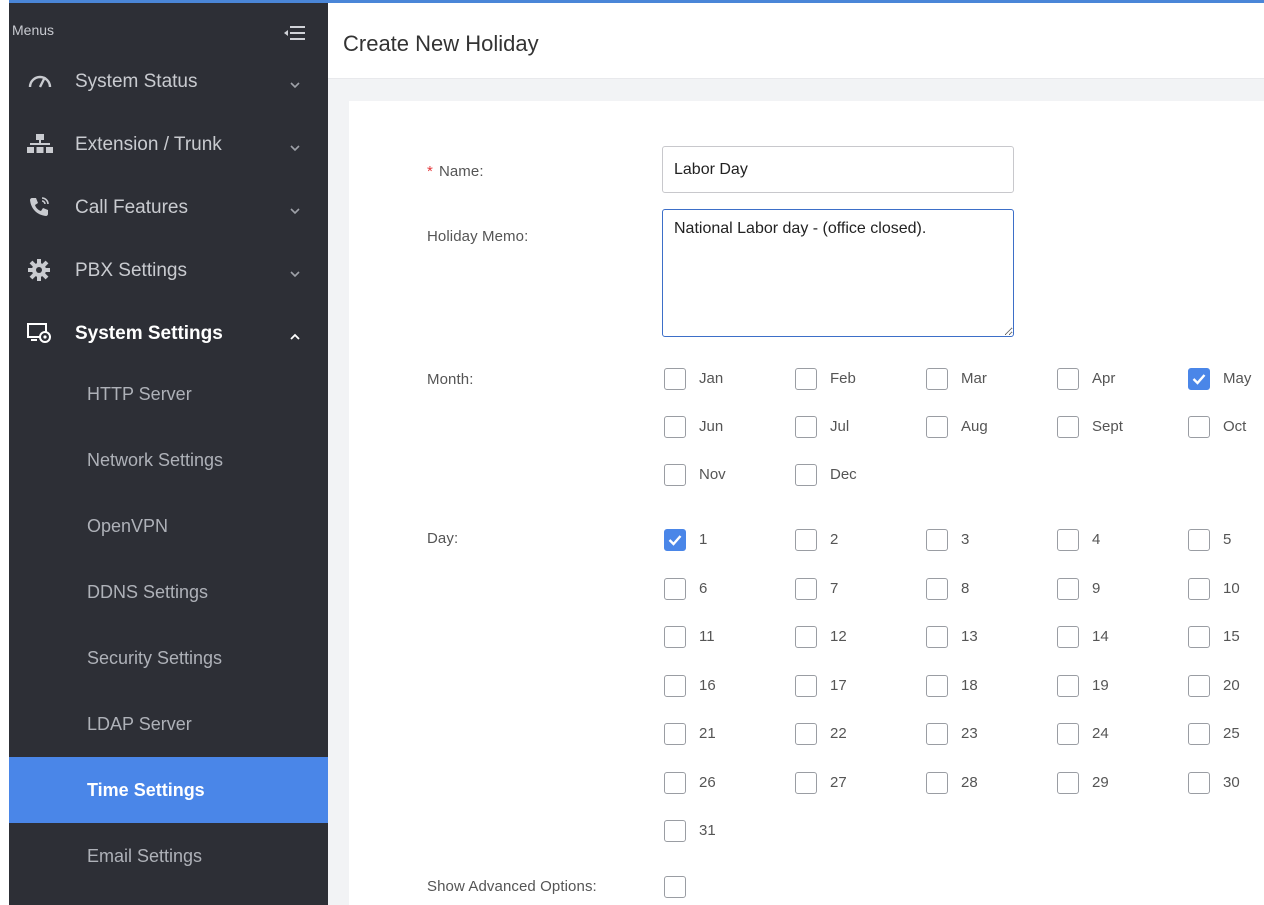 This screenshot has width=1264, height=905. Describe the element at coordinates (838, 169) in the screenshot. I see `name-input` at that location.